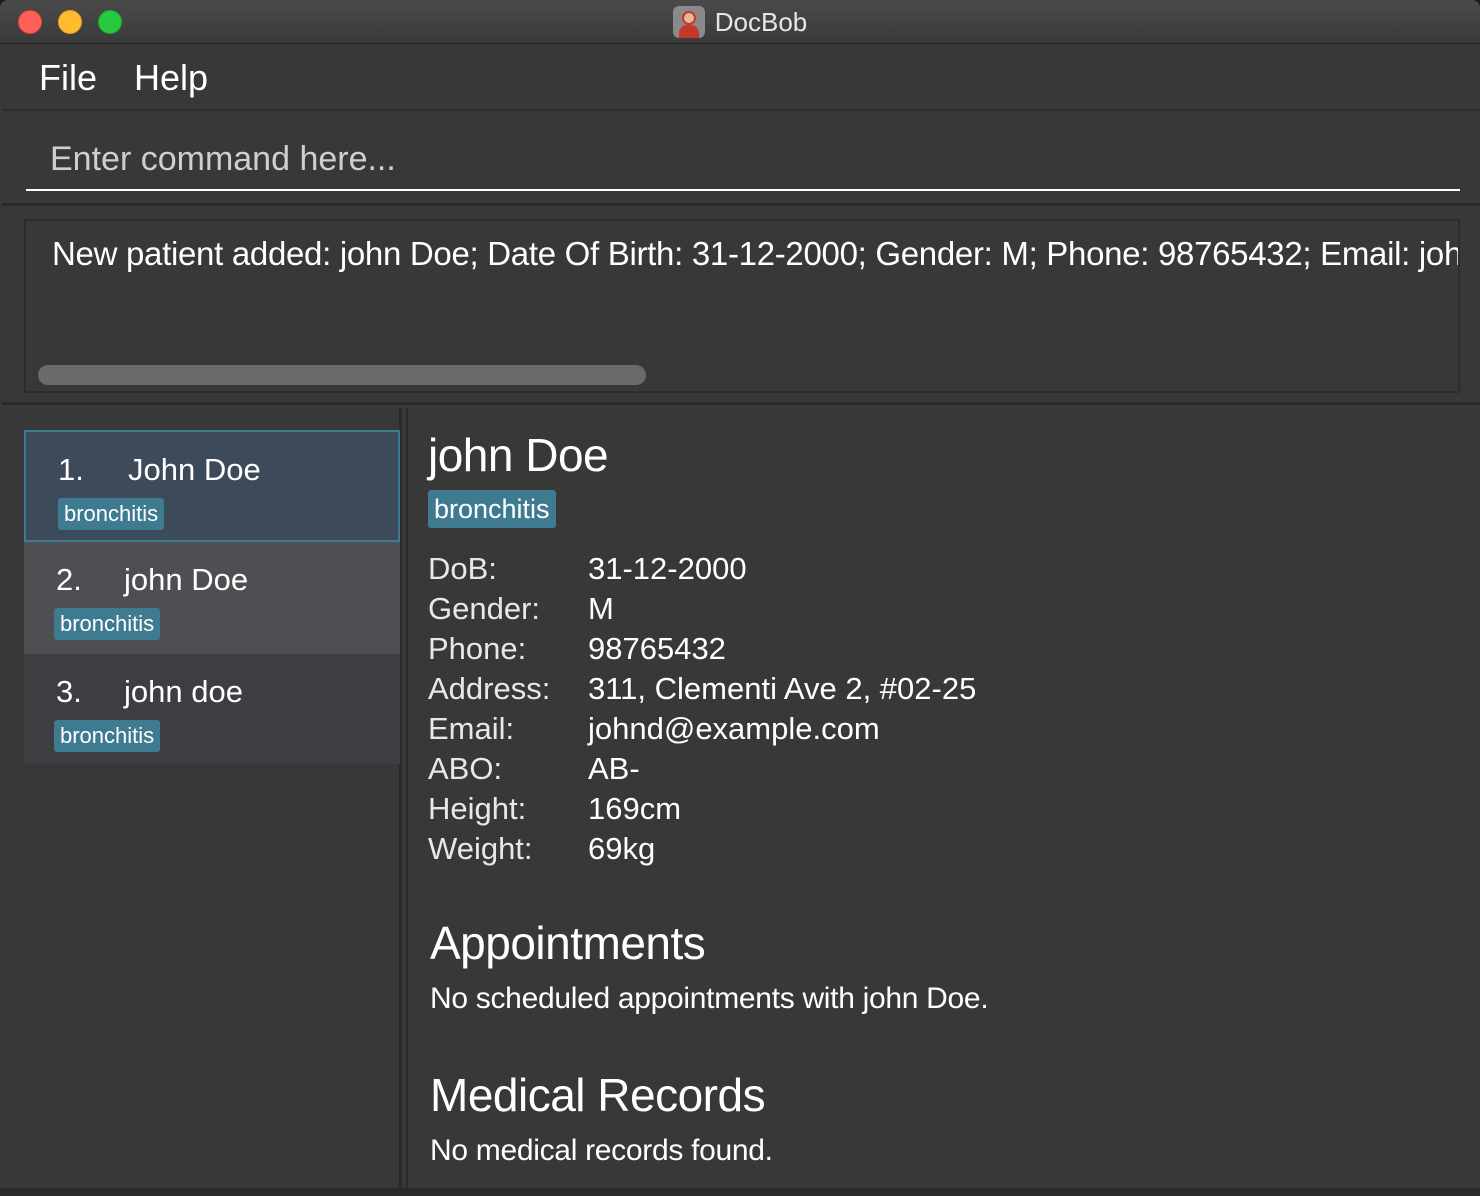  What do you see at coordinates (667, 568) in the screenshot?
I see `field-value: 31-12-2000` at bounding box center [667, 568].